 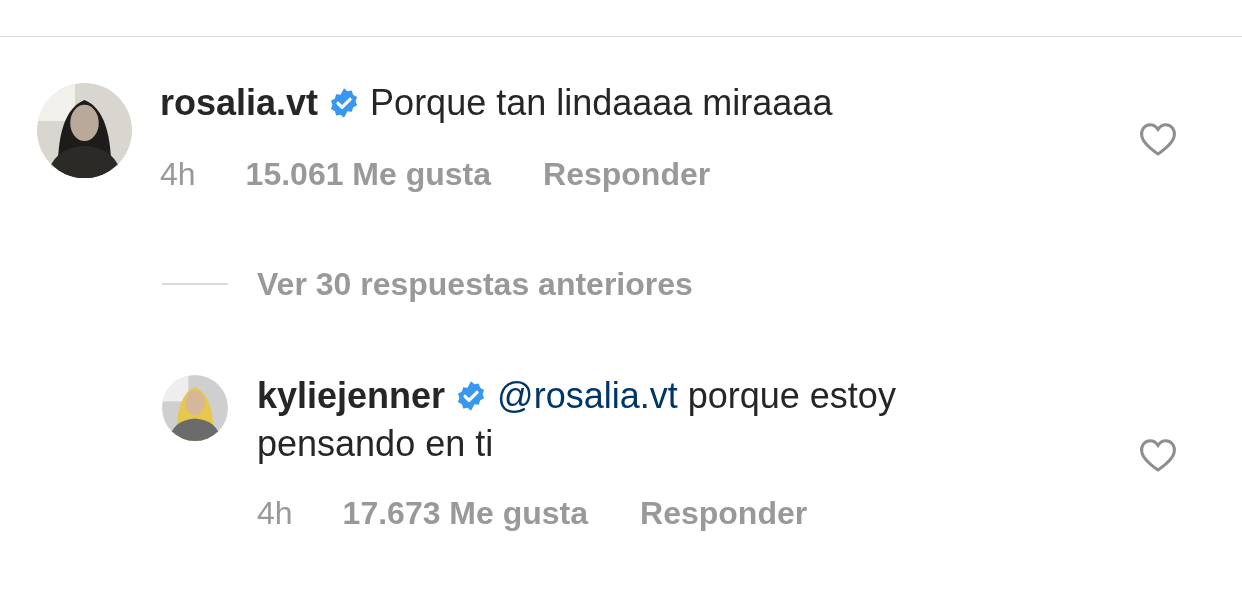 What do you see at coordinates (465, 513) in the screenshot?
I see `likes-link: 17.673 Me gusta` at bounding box center [465, 513].